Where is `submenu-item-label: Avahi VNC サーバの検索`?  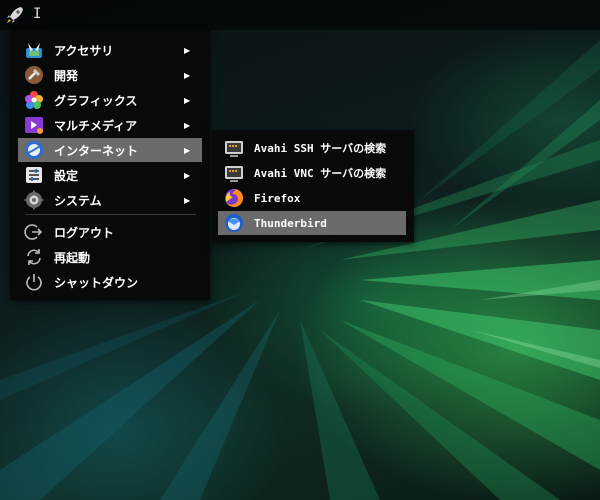
submenu-item-label: Avahi VNC サーバの検索 is located at coordinates (320, 173).